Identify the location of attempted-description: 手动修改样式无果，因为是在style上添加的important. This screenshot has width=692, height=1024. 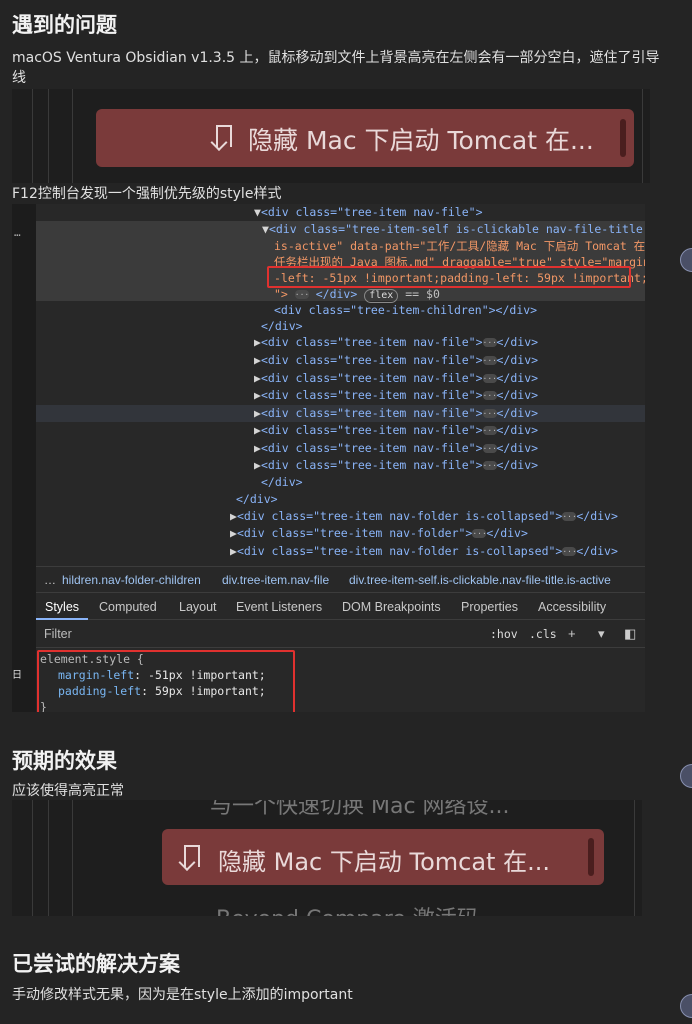
(182, 995).